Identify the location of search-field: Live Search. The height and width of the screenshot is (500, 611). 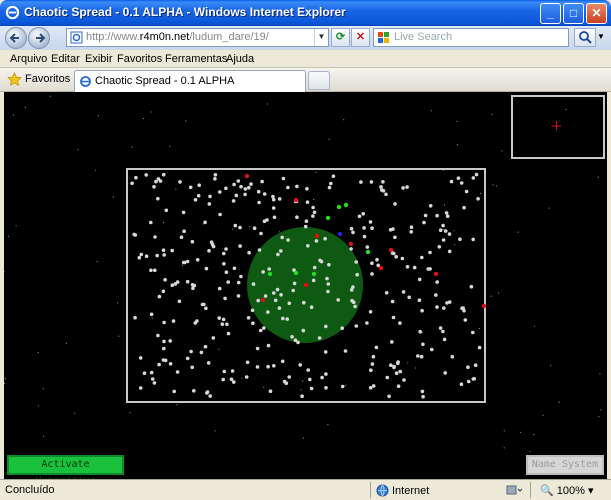
(471, 37).